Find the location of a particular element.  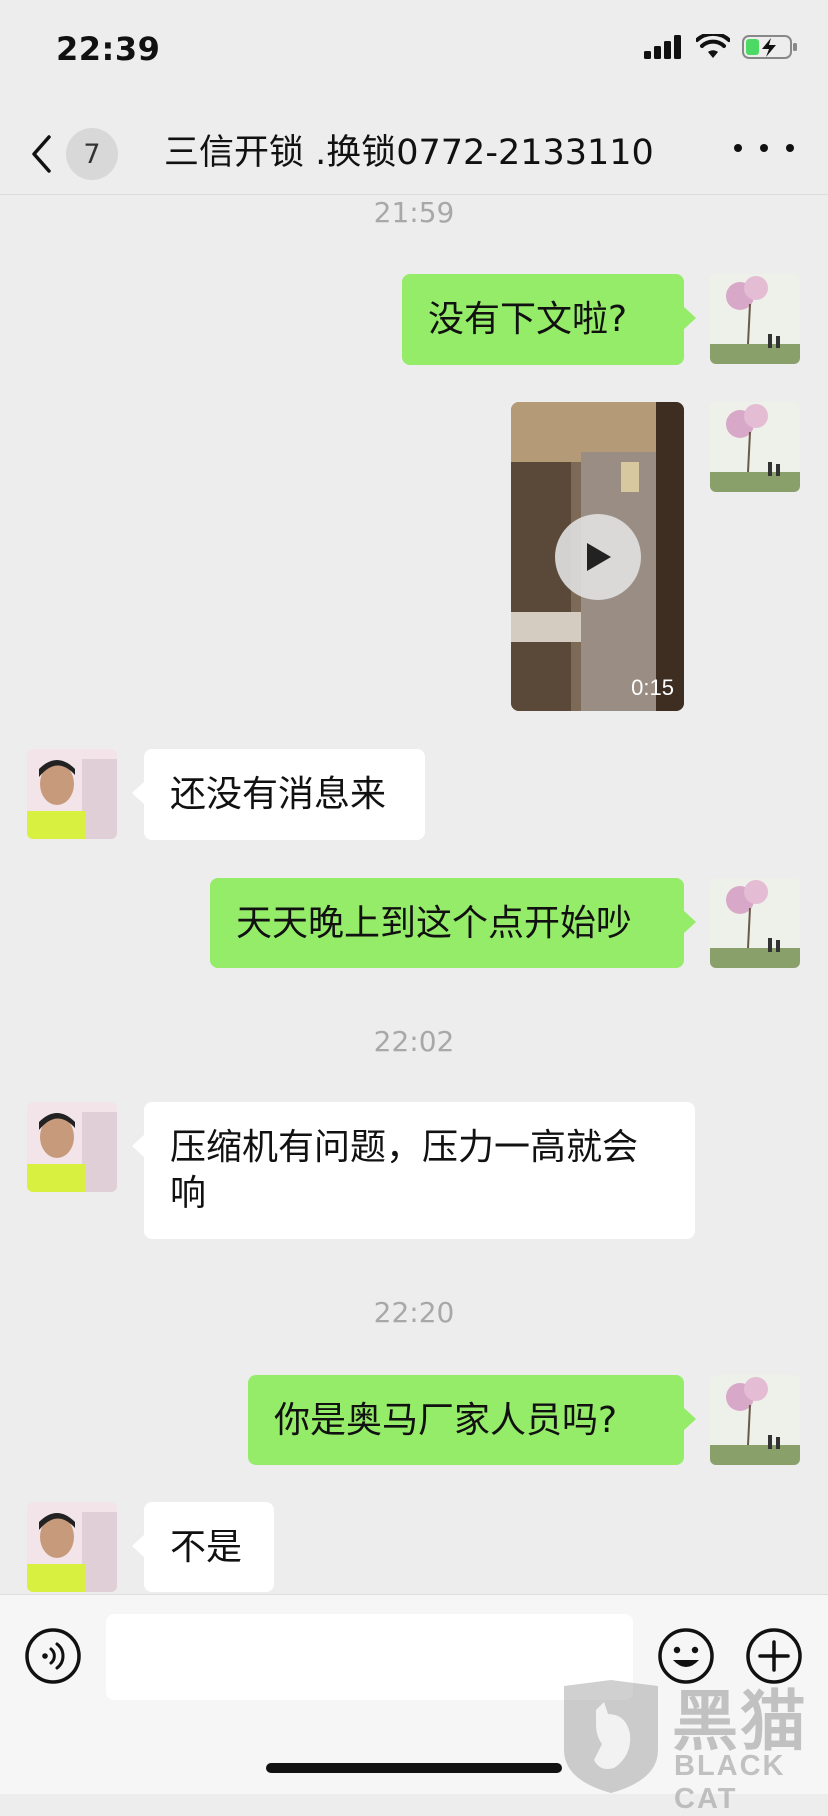

more-icon is located at coordinates (764, 148).